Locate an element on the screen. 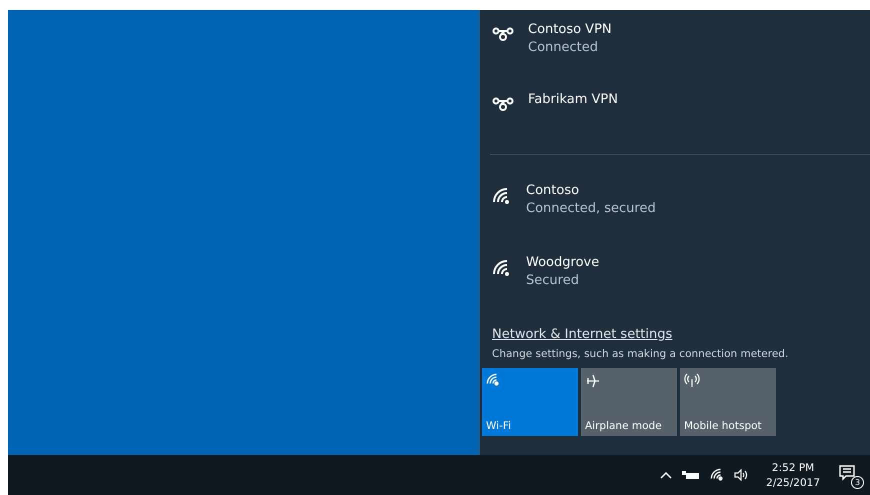 Image resolution: width=870 pixels, height=495 pixels. quick-action-tile: Wi-Fi is located at coordinates (530, 402).